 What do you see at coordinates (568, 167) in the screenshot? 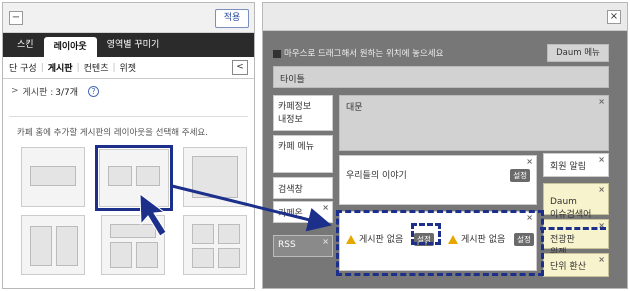
I see `right-item-label: 회원 알림` at bounding box center [568, 167].